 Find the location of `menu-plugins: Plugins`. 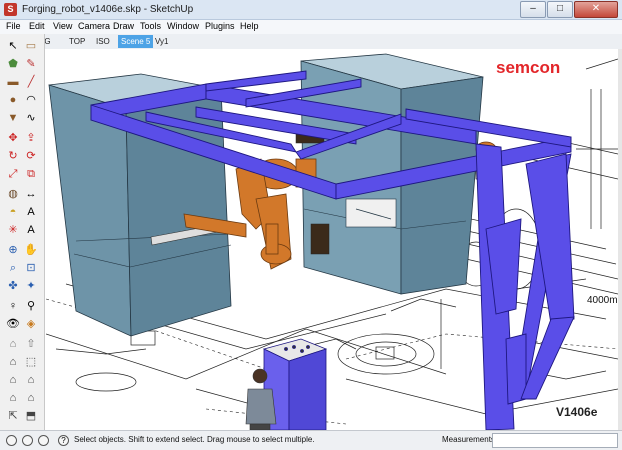

menu-plugins: Plugins is located at coordinates (220, 26).